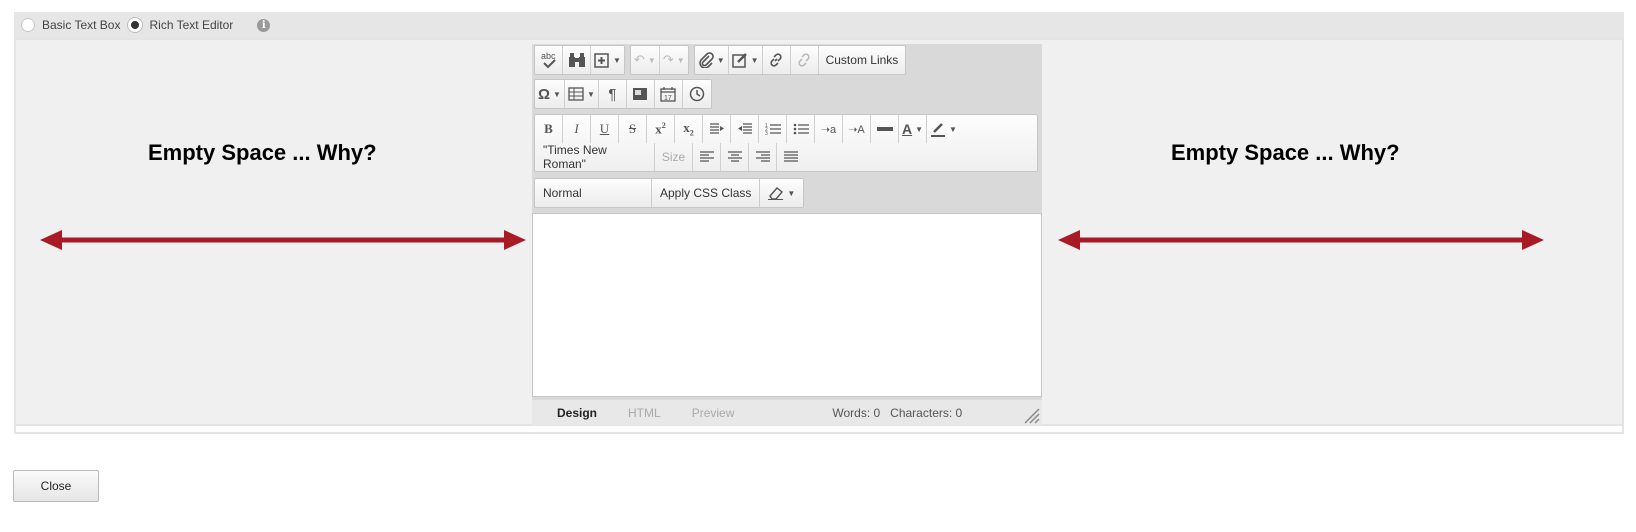  I want to click on spellcheck-button: abc, so click(549, 60).